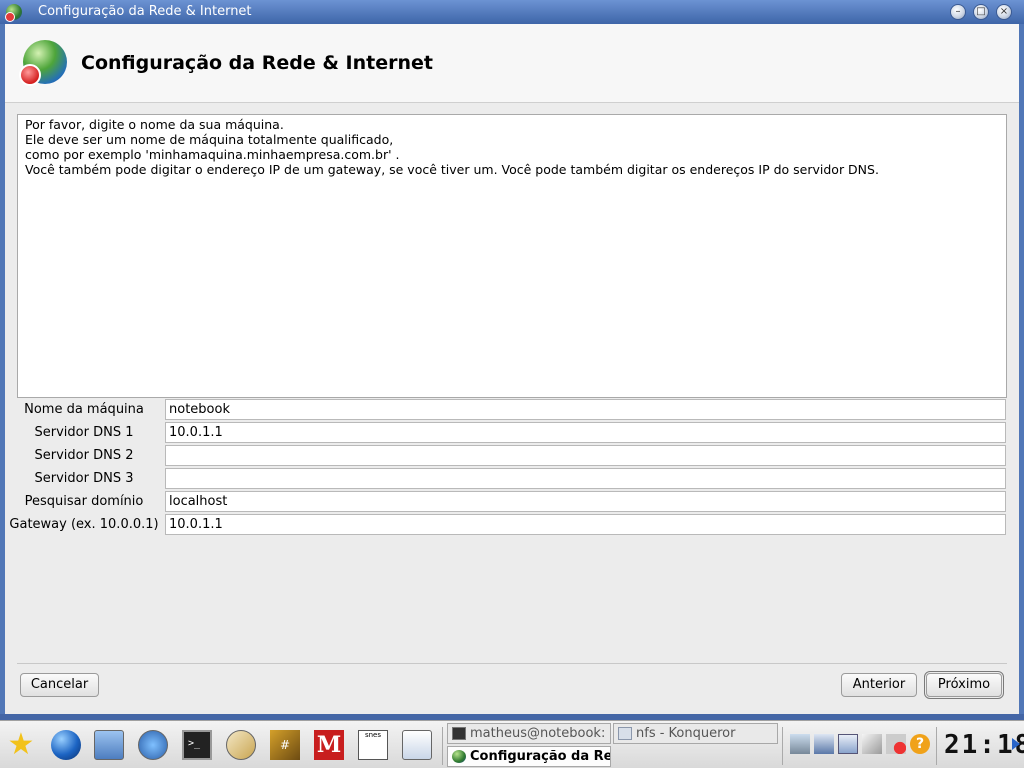 The height and width of the screenshot is (768, 1024). I want to click on task-label: Configuração da Re, so click(540, 756).